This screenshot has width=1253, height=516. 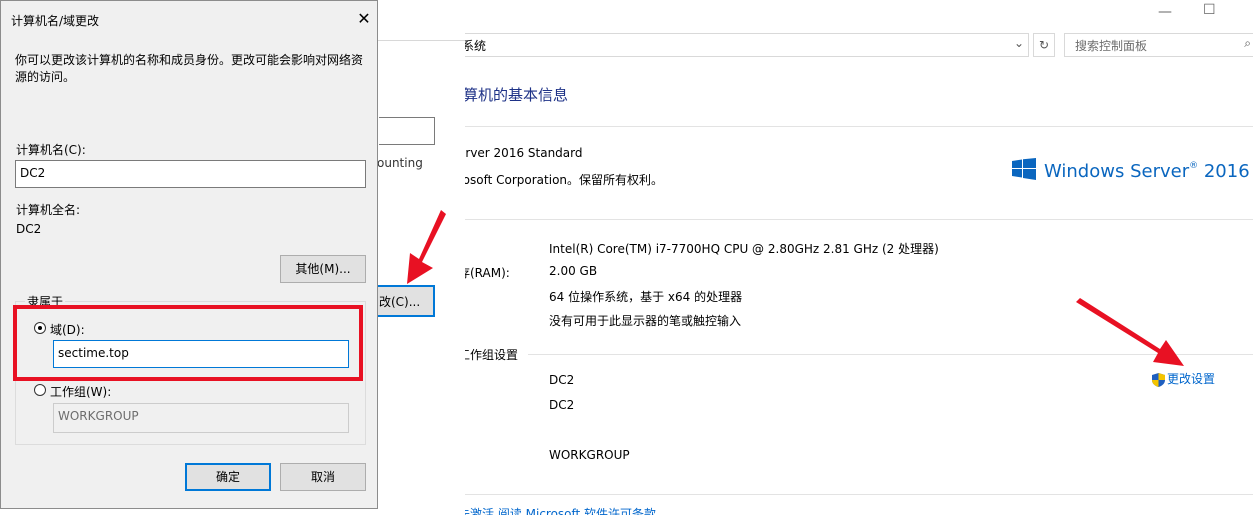 What do you see at coordinates (48, 210) in the screenshot?
I see `full-name-label: 计算机全名:` at bounding box center [48, 210].